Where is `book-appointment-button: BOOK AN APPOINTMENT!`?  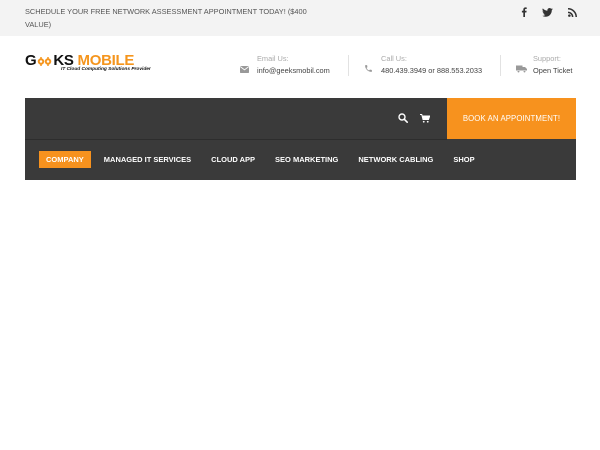 book-appointment-button: BOOK AN APPOINTMENT! is located at coordinates (511, 118).